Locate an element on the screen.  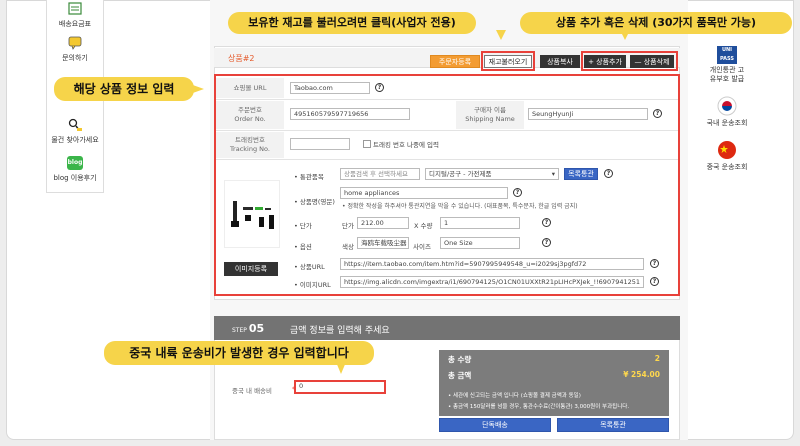
callout-add-delete: 상품 추가 혹은 삭제 (30가지 품목만 가능) is located at coordinates (656, 23).